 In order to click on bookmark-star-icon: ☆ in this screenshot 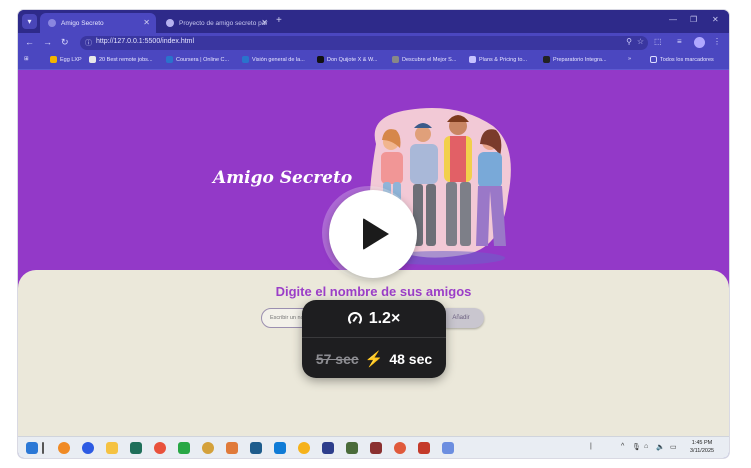, I will do `click(640, 41)`.